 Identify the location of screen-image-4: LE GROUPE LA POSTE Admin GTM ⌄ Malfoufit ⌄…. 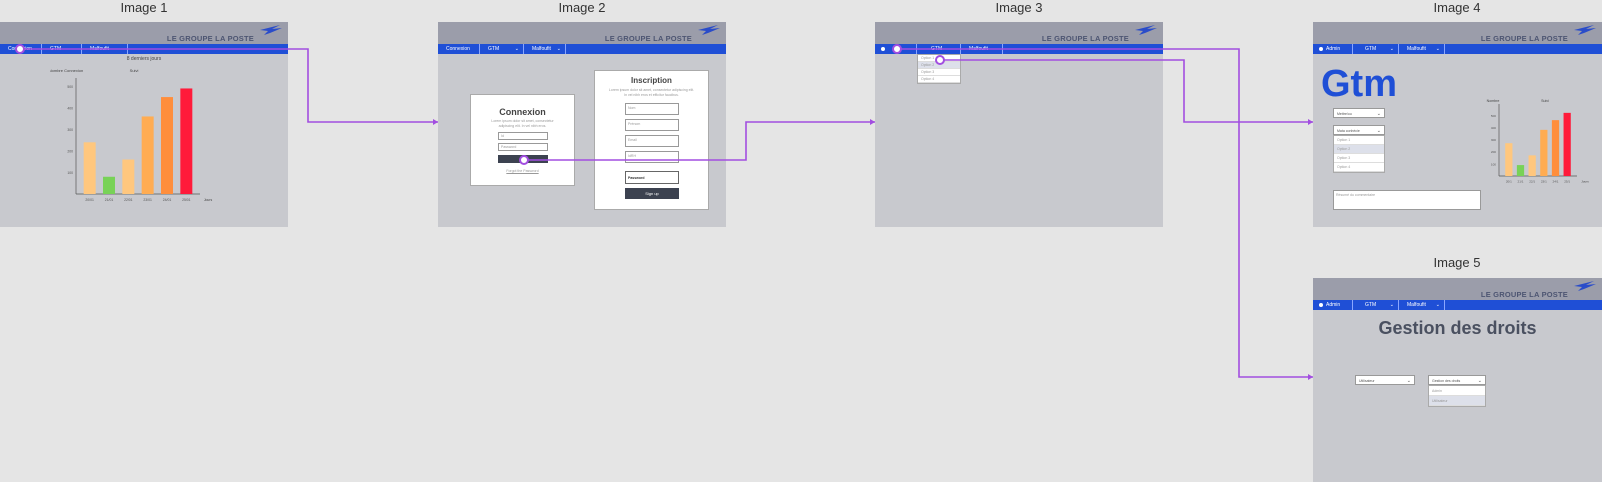
(1457, 124).